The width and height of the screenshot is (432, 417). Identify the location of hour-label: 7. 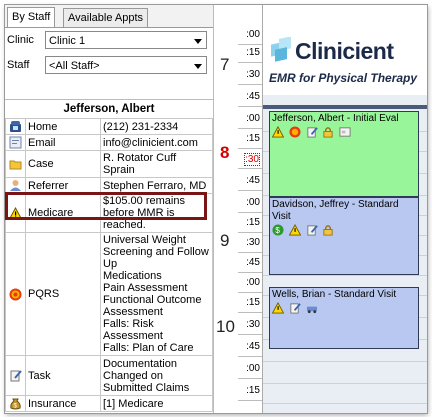
(225, 64).